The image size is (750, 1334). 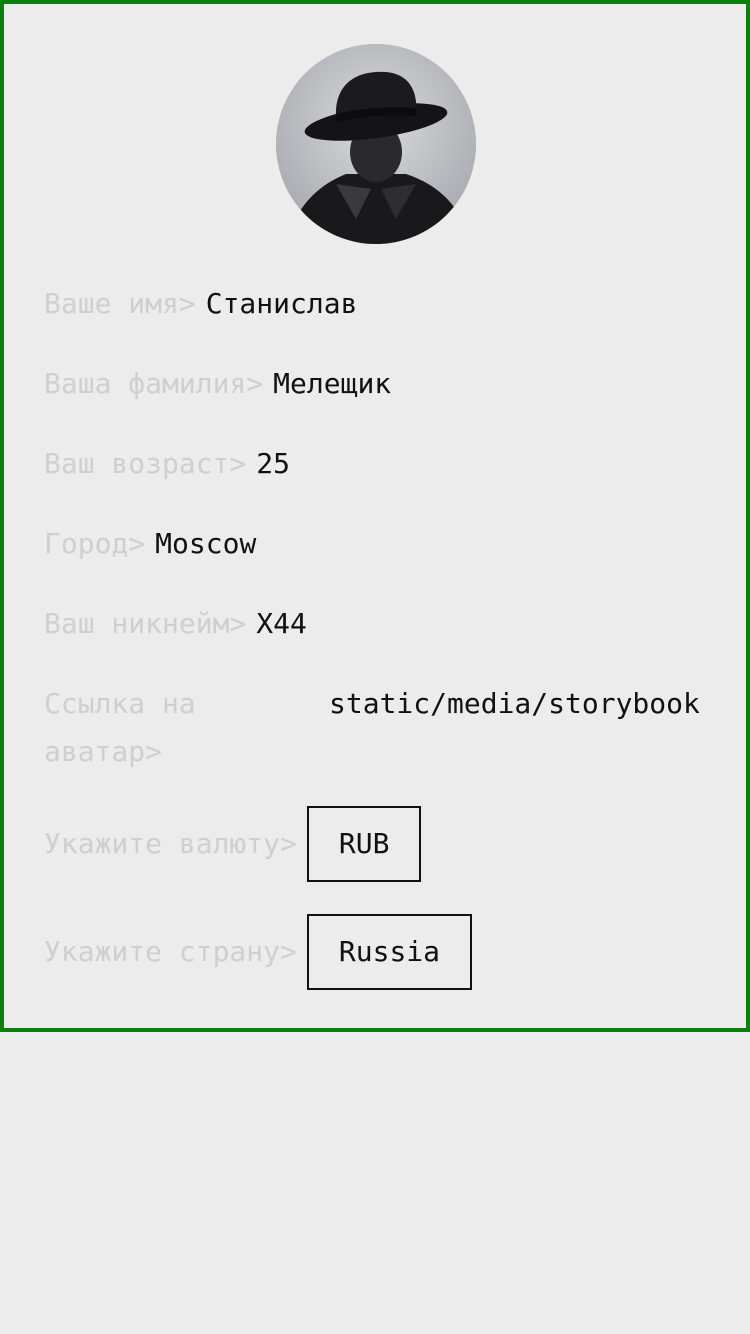 What do you see at coordinates (206, 543) in the screenshot?
I see `city-value: Moscow` at bounding box center [206, 543].